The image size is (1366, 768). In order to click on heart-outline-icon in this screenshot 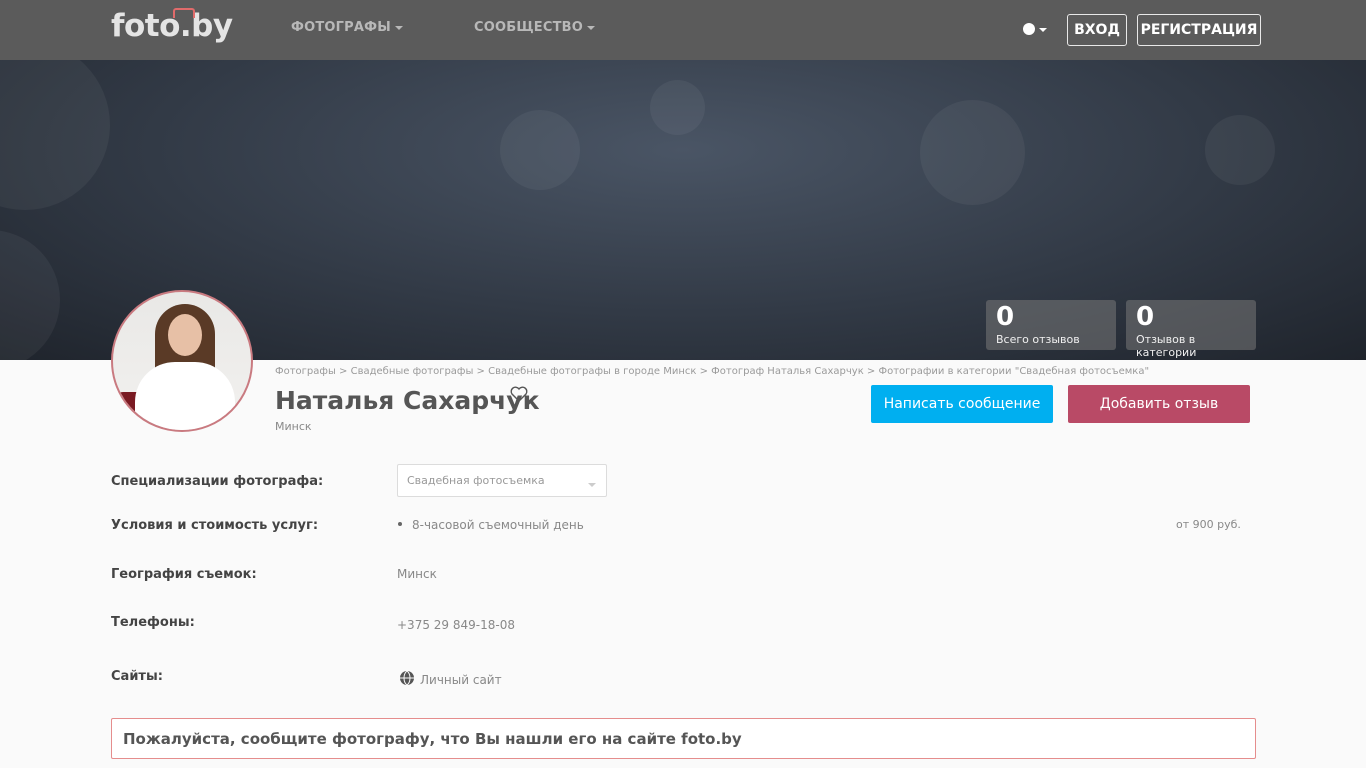, I will do `click(519, 396)`.